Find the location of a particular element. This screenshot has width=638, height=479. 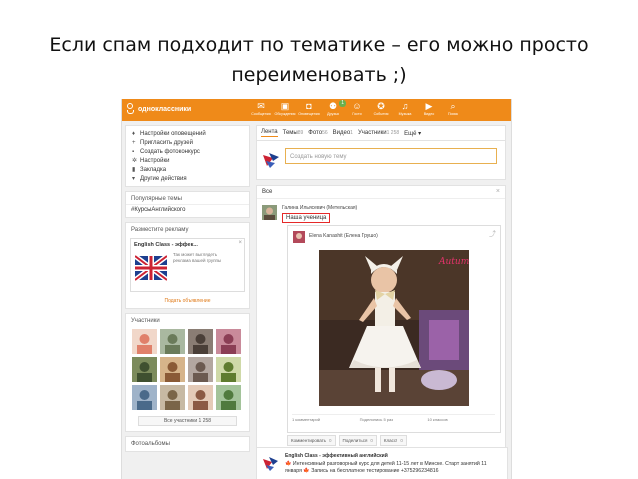

tab-1: Темы89 is located at coordinates (293, 133).